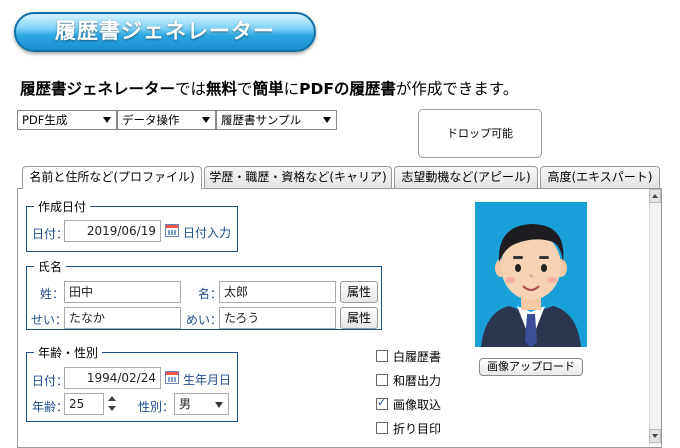  Describe the element at coordinates (600, 177) in the screenshot. I see `tab-expert: 高度(エキスパート)` at that location.